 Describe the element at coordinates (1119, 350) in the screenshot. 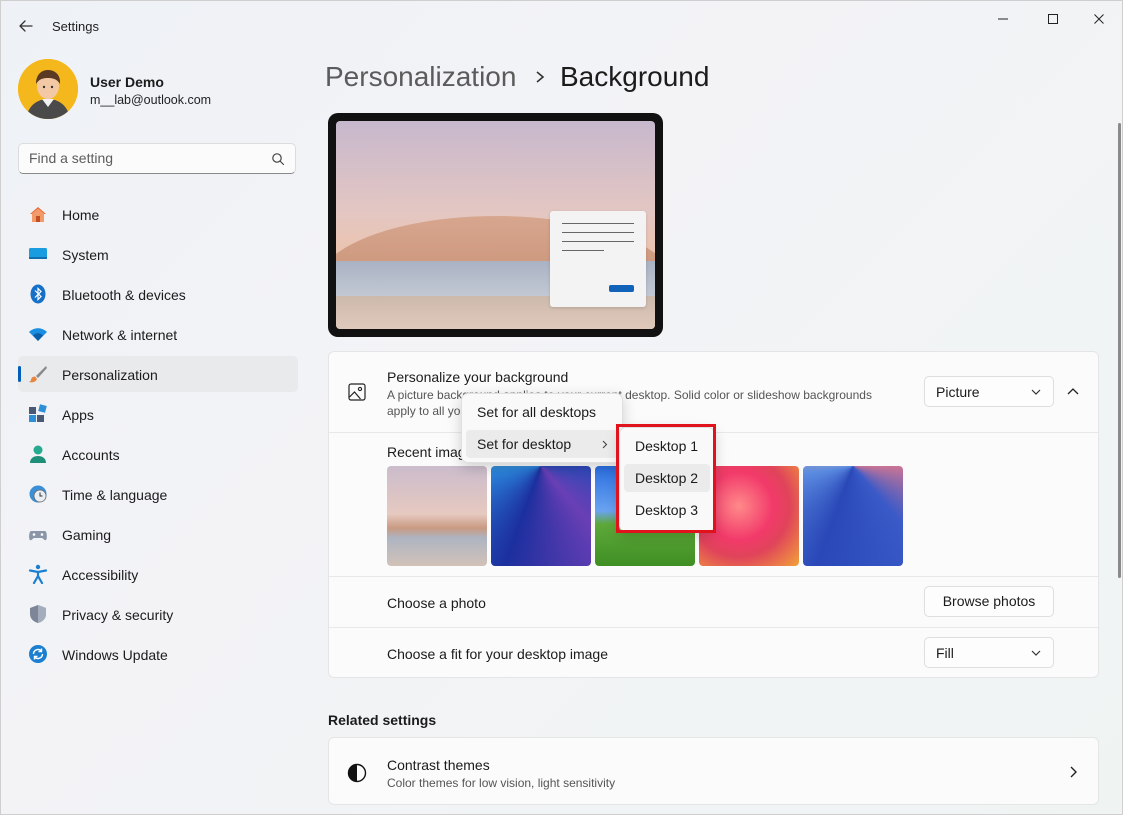

I see `scrollbar` at that location.